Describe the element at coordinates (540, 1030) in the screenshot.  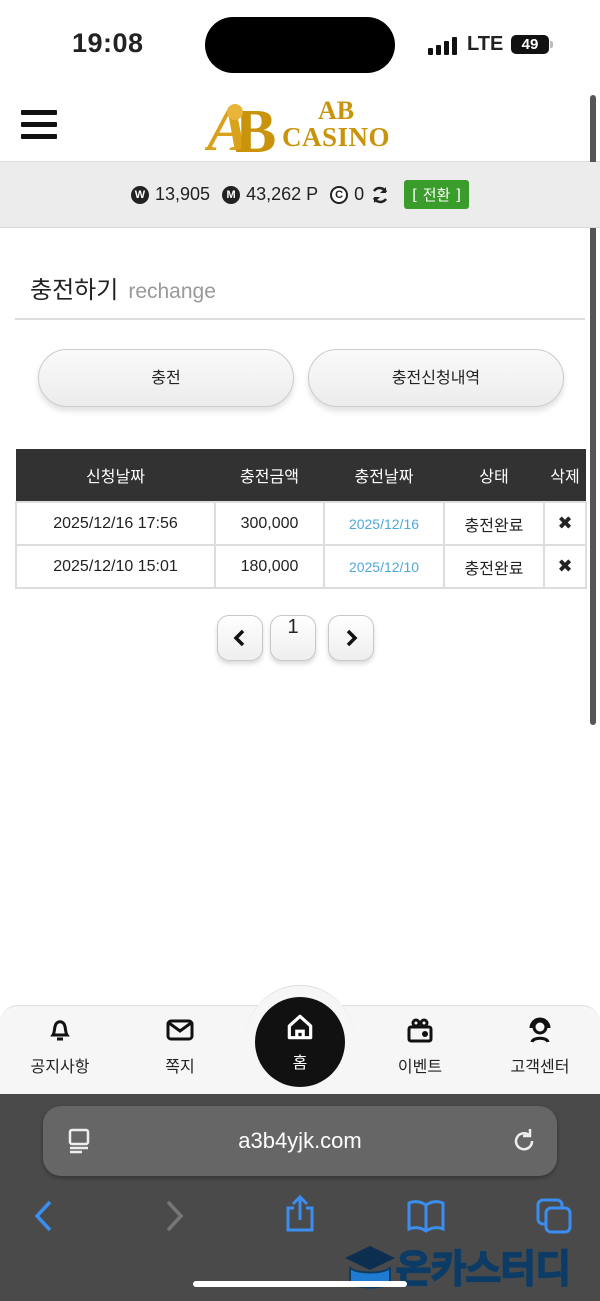
I see `support-agent-icon` at that location.